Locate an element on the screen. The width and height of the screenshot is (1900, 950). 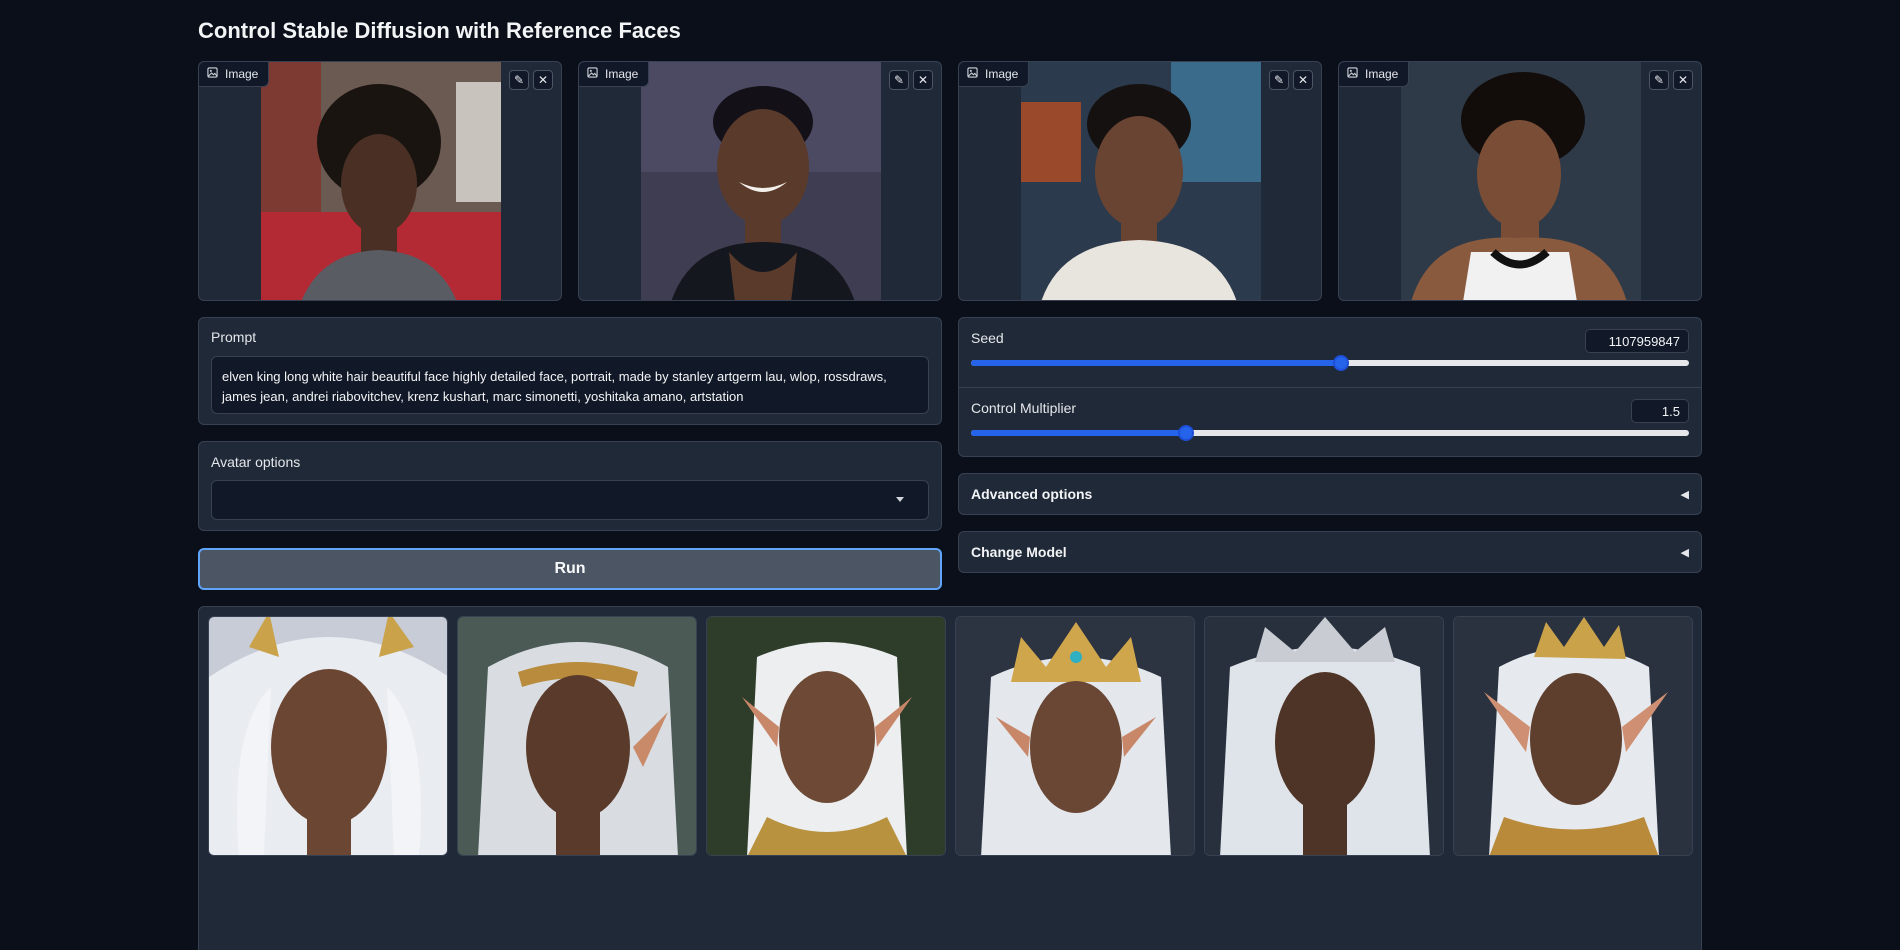
run-button: Run is located at coordinates (570, 569).